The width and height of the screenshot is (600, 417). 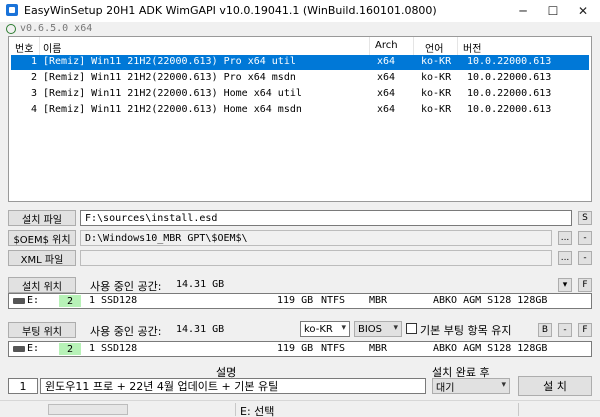 I want to click on install-file-field: F:\sources\install.esd, so click(x=326, y=218).